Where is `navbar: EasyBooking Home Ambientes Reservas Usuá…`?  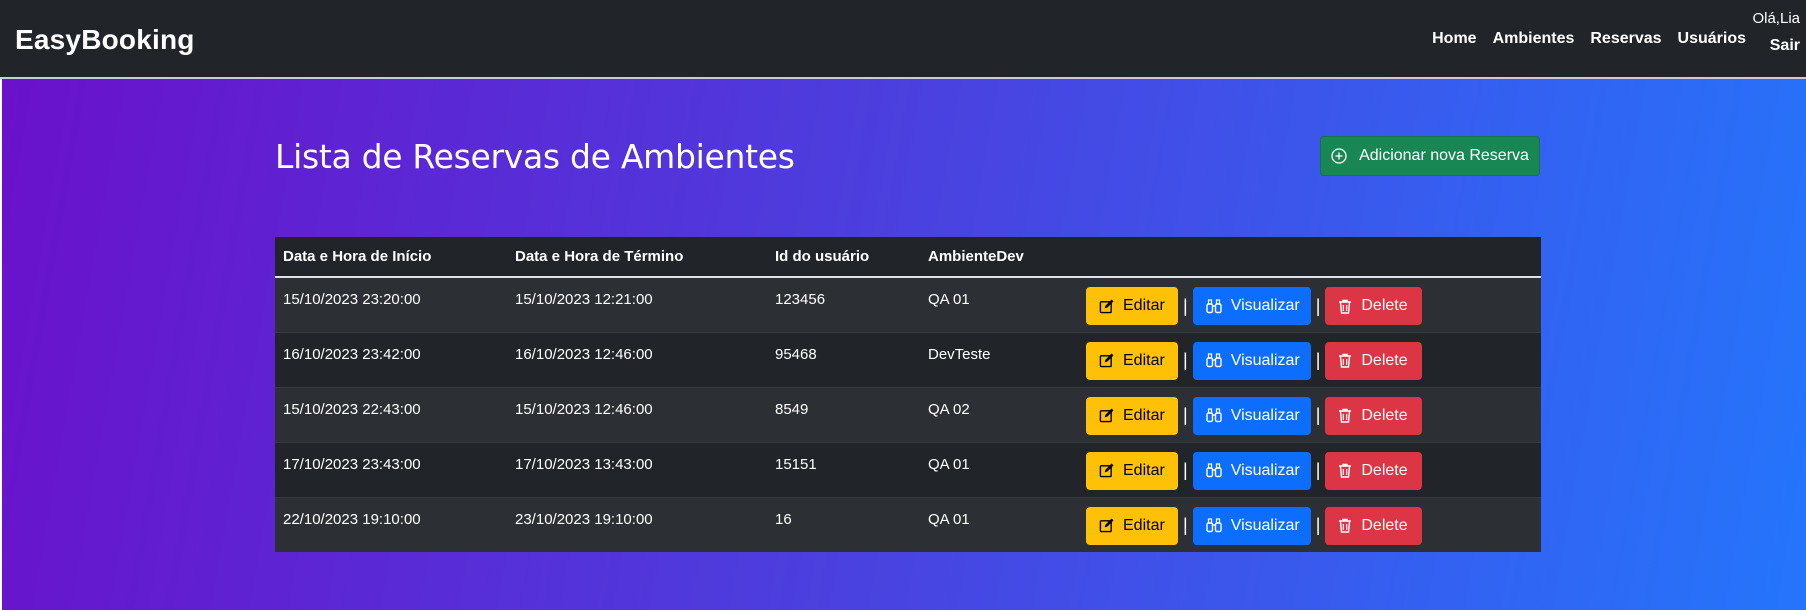 navbar: EasyBooking Home Ambientes Reservas Usuá… is located at coordinates (903, 39).